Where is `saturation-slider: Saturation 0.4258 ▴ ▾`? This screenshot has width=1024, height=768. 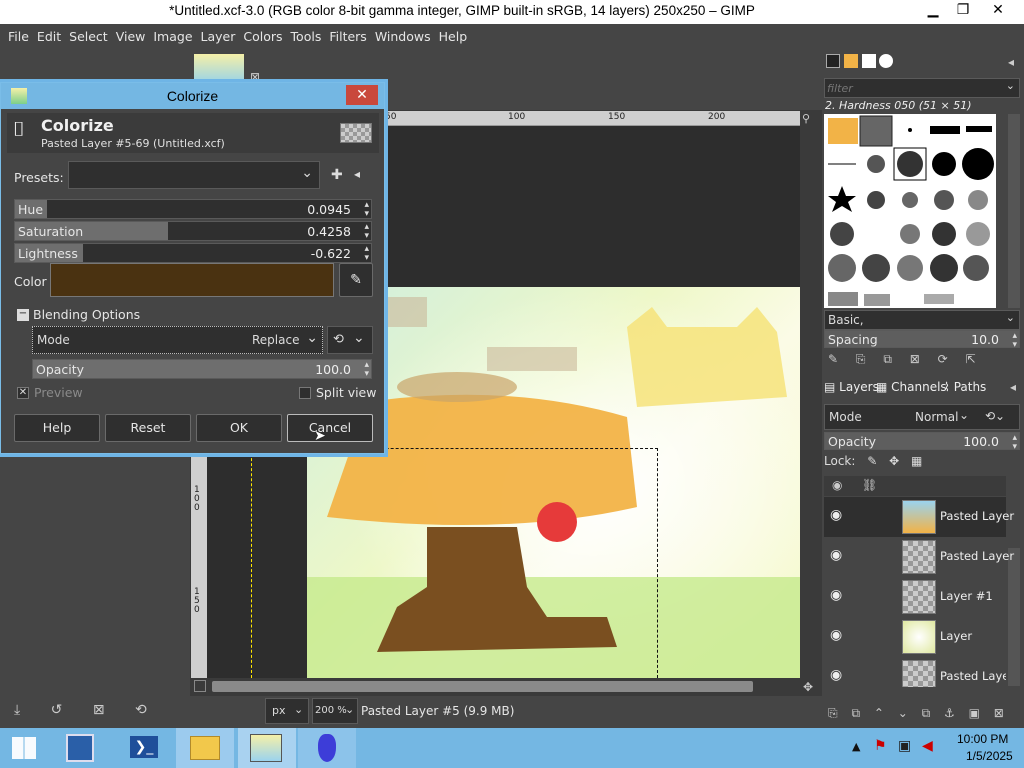 saturation-slider: Saturation 0.4258 ▴ ▾ is located at coordinates (193, 231).